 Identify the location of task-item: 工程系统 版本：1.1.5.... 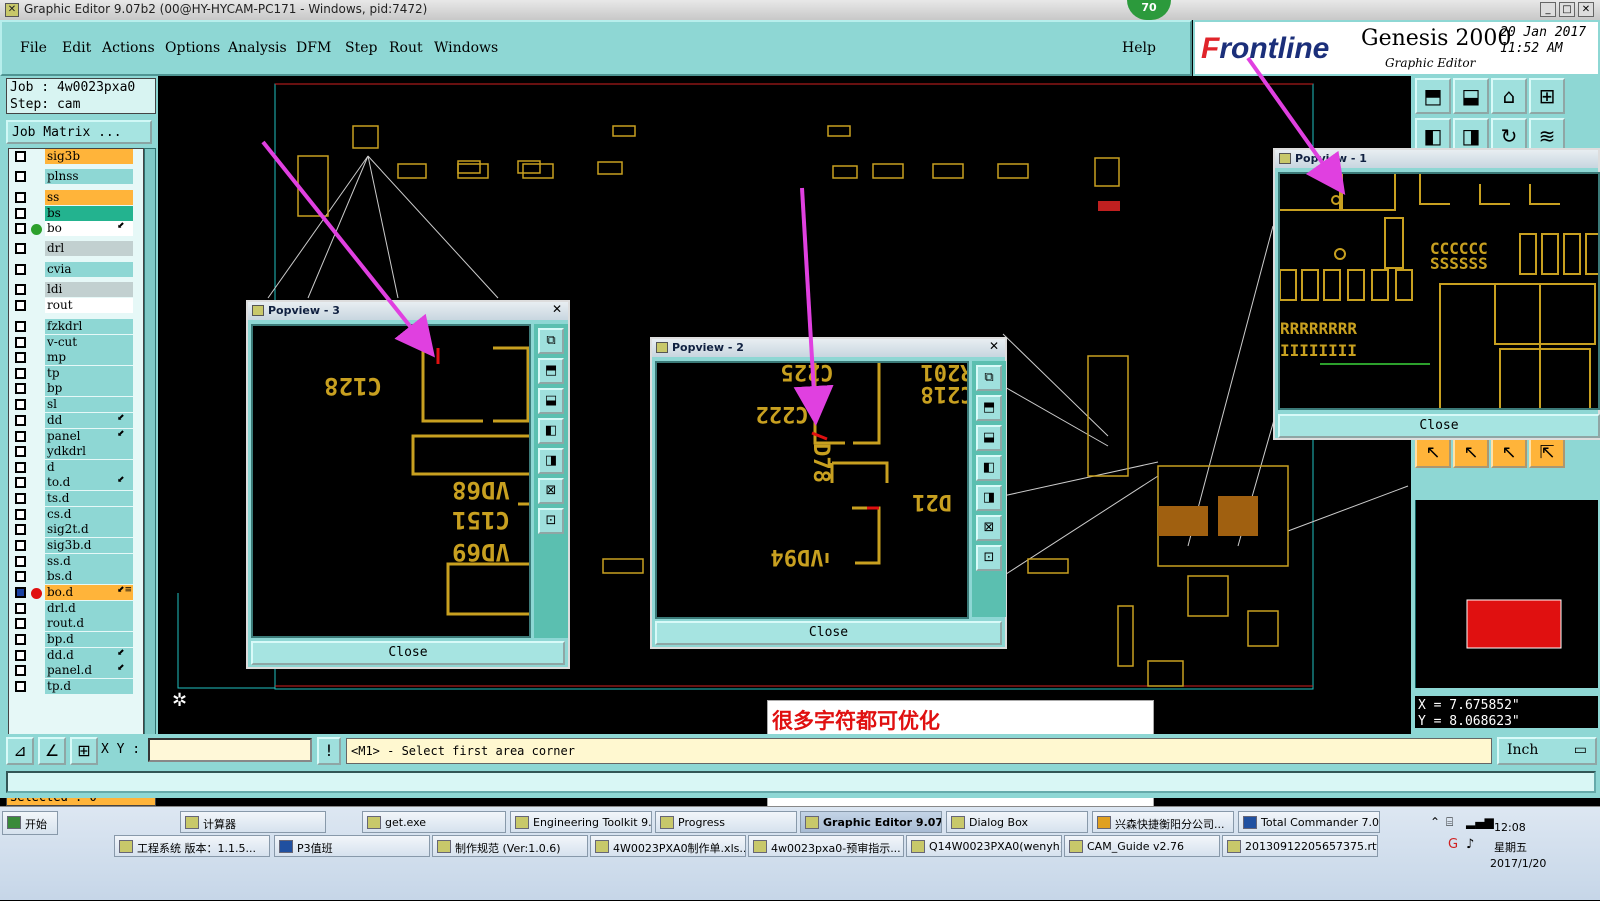
(192, 846).